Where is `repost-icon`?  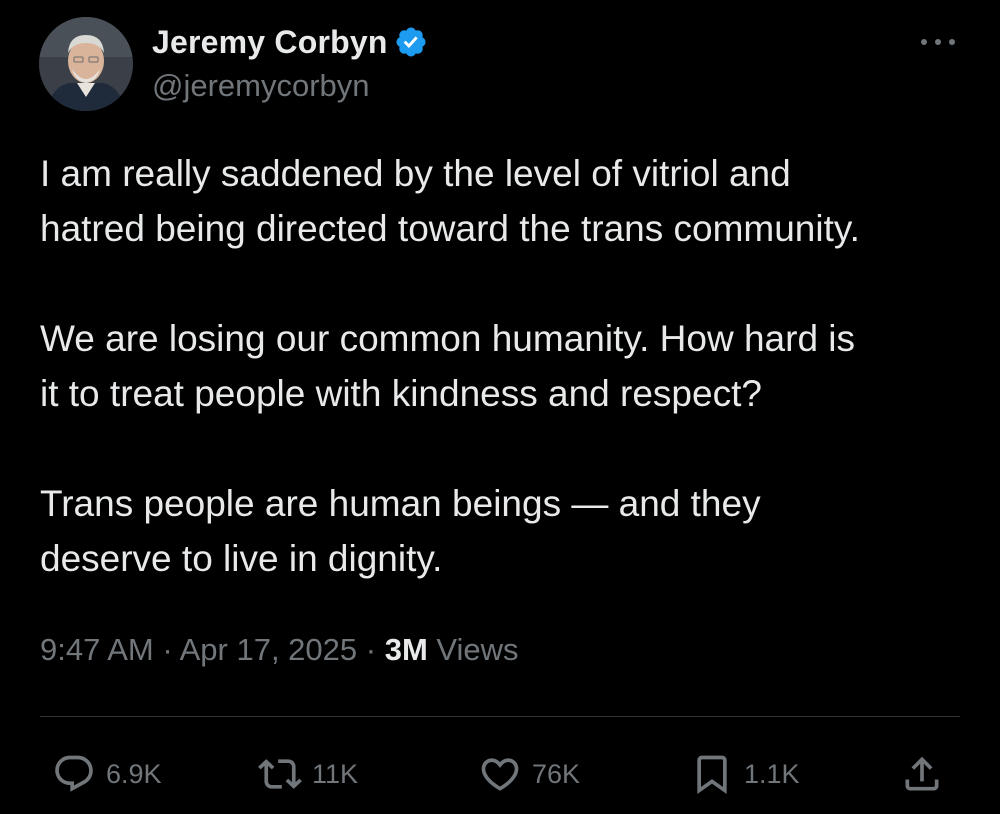
repost-icon is located at coordinates (280, 774).